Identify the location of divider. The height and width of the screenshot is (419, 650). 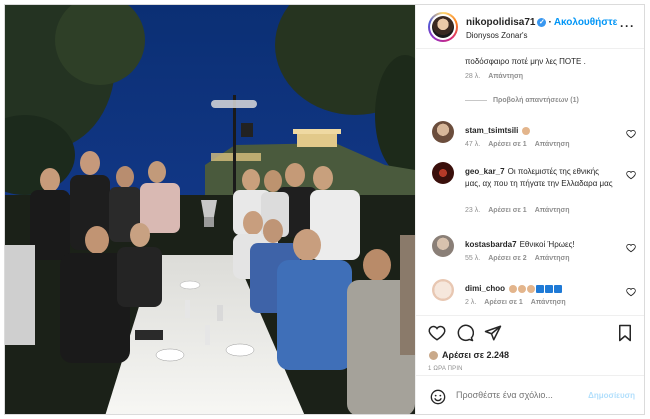
(476, 100).